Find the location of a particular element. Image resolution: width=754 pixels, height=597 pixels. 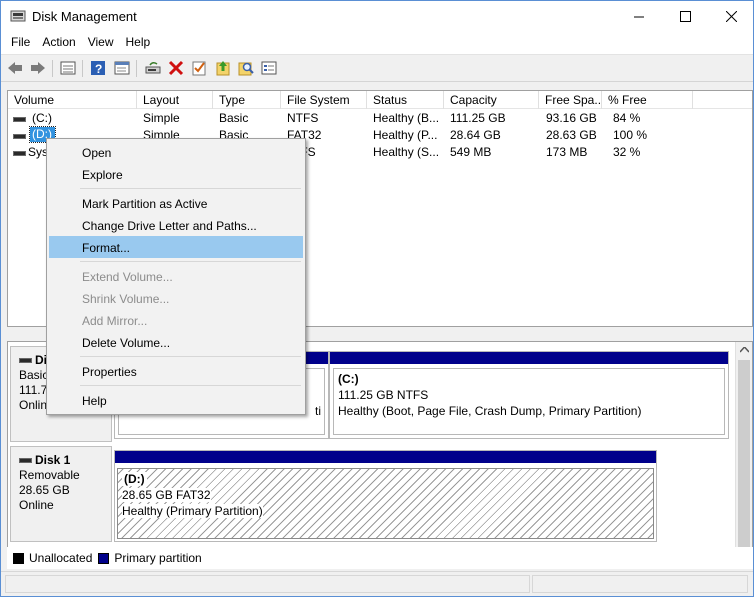

disk-type: Removable is located at coordinates (49, 475).